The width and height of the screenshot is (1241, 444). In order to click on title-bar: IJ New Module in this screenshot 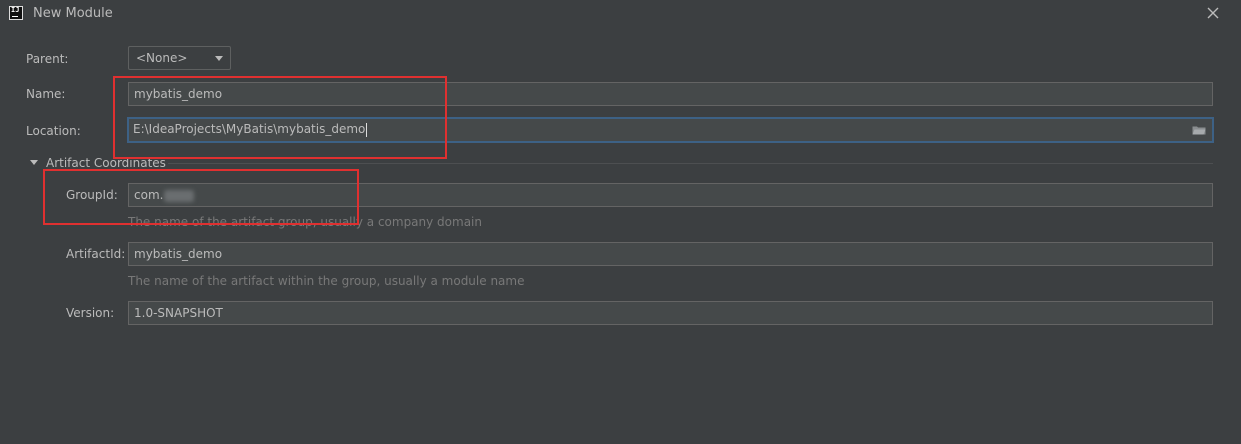, I will do `click(620, 15)`.